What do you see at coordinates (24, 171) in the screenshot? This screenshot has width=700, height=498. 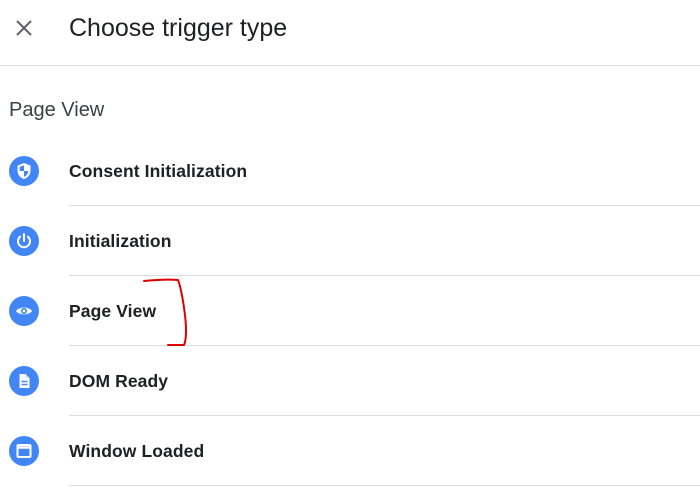 I see `shield-icon` at bounding box center [24, 171].